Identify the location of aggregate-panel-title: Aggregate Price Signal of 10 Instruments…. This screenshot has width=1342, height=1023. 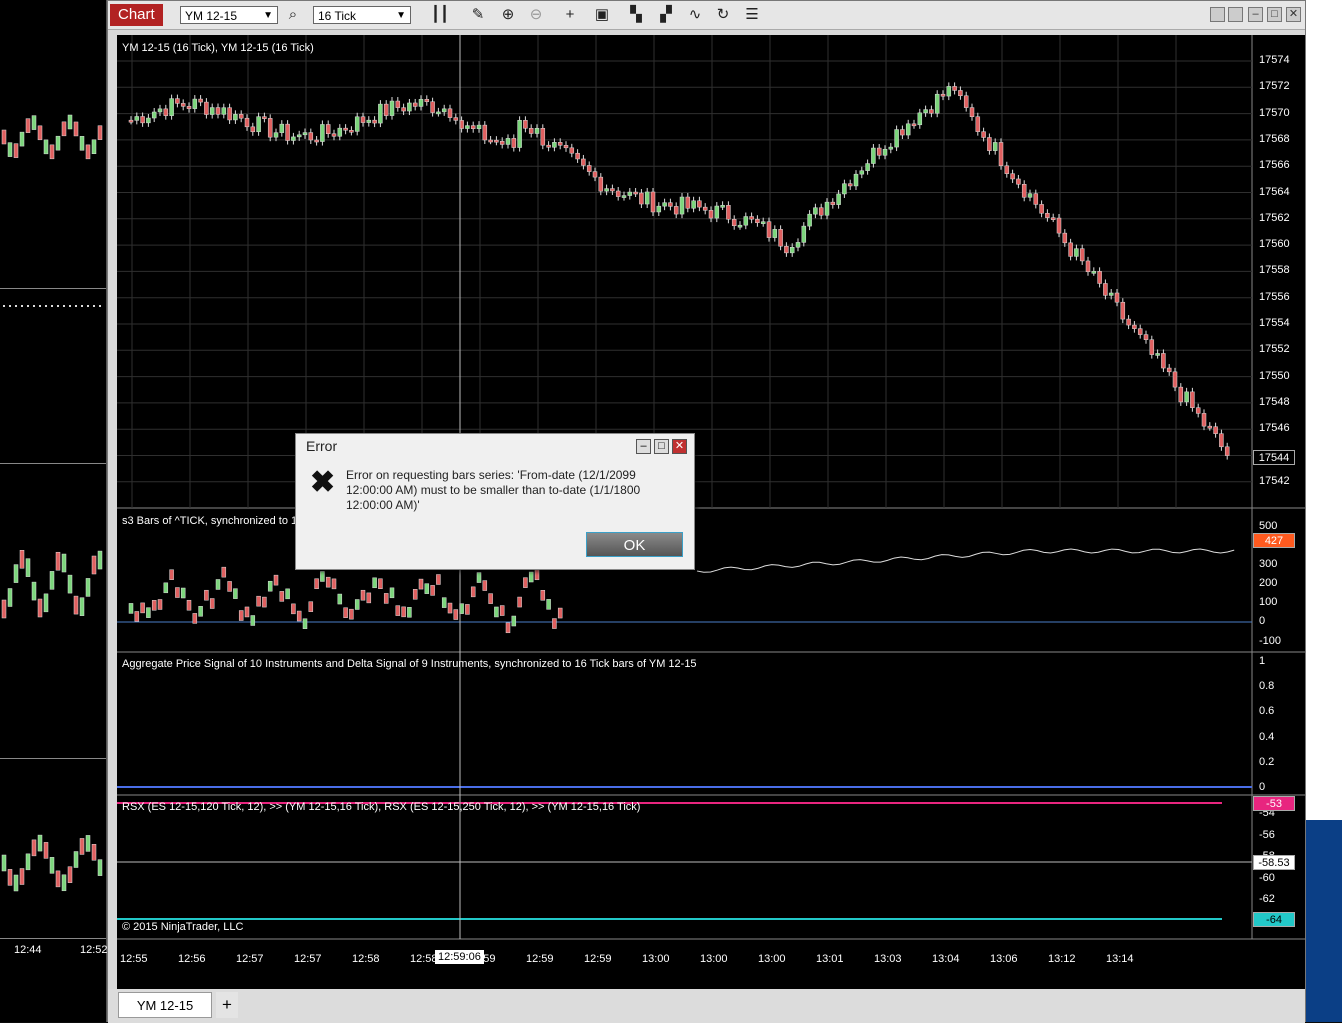
(409, 664).